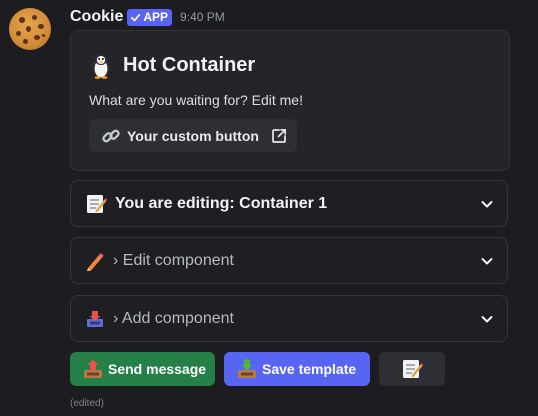 The height and width of the screenshot is (416, 538). What do you see at coordinates (309, 369) in the screenshot?
I see `save-template-label: Save template` at bounding box center [309, 369].